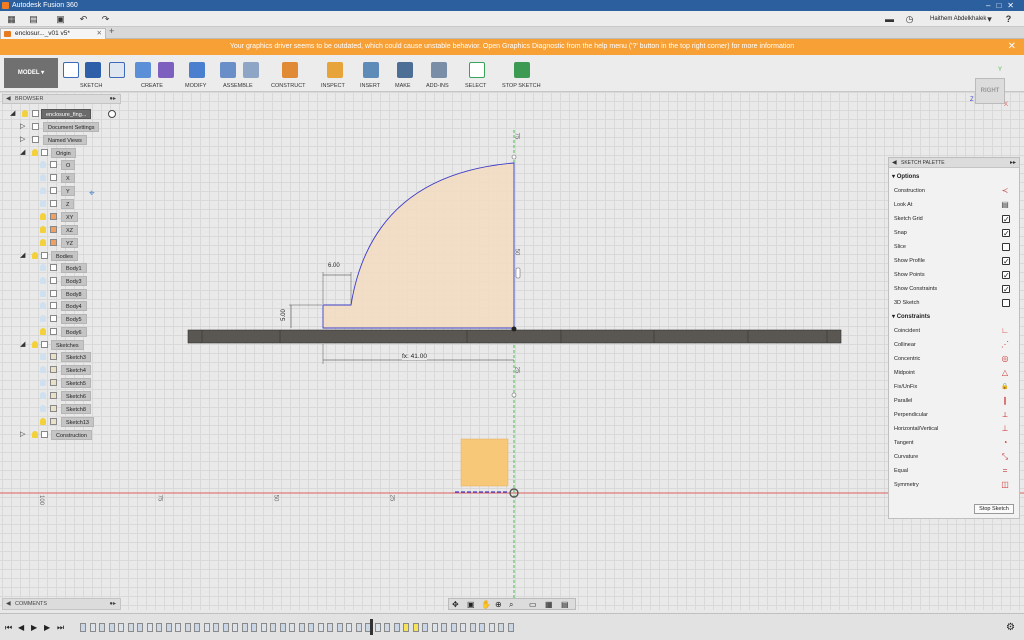 The height and width of the screenshot is (640, 1024). What do you see at coordinates (35, 627) in the screenshot?
I see `play-icon: ▶` at bounding box center [35, 627].